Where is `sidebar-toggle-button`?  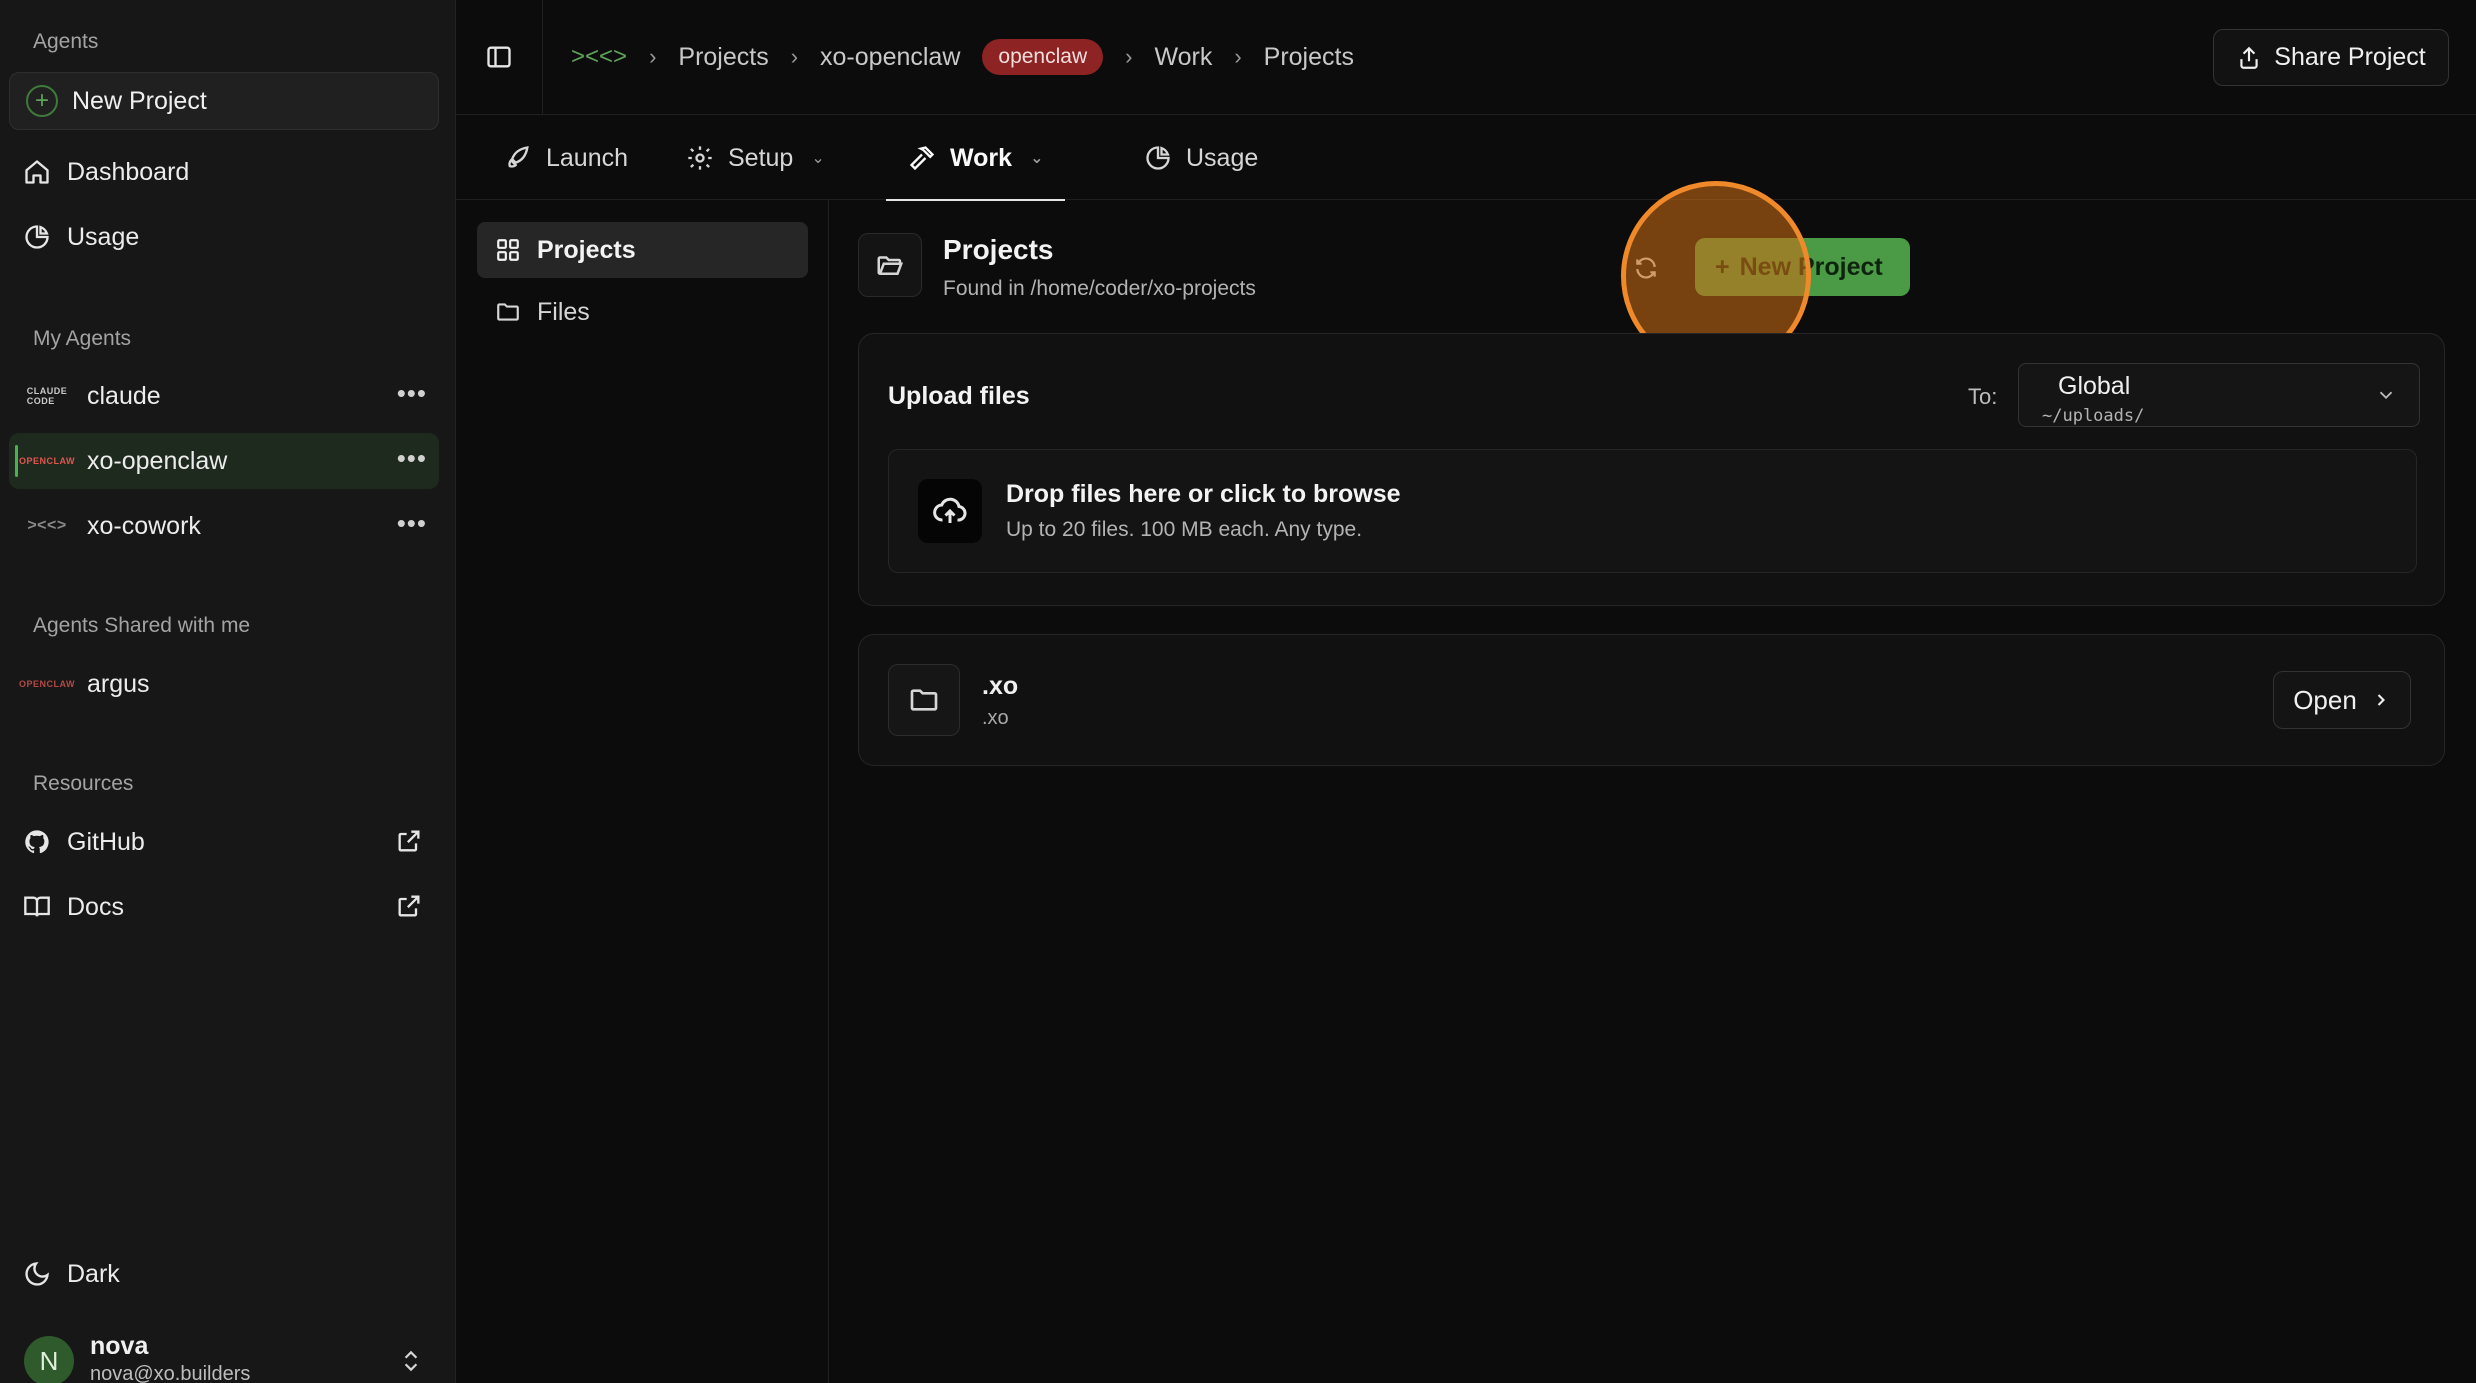
sidebar-toggle-button is located at coordinates (499, 57).